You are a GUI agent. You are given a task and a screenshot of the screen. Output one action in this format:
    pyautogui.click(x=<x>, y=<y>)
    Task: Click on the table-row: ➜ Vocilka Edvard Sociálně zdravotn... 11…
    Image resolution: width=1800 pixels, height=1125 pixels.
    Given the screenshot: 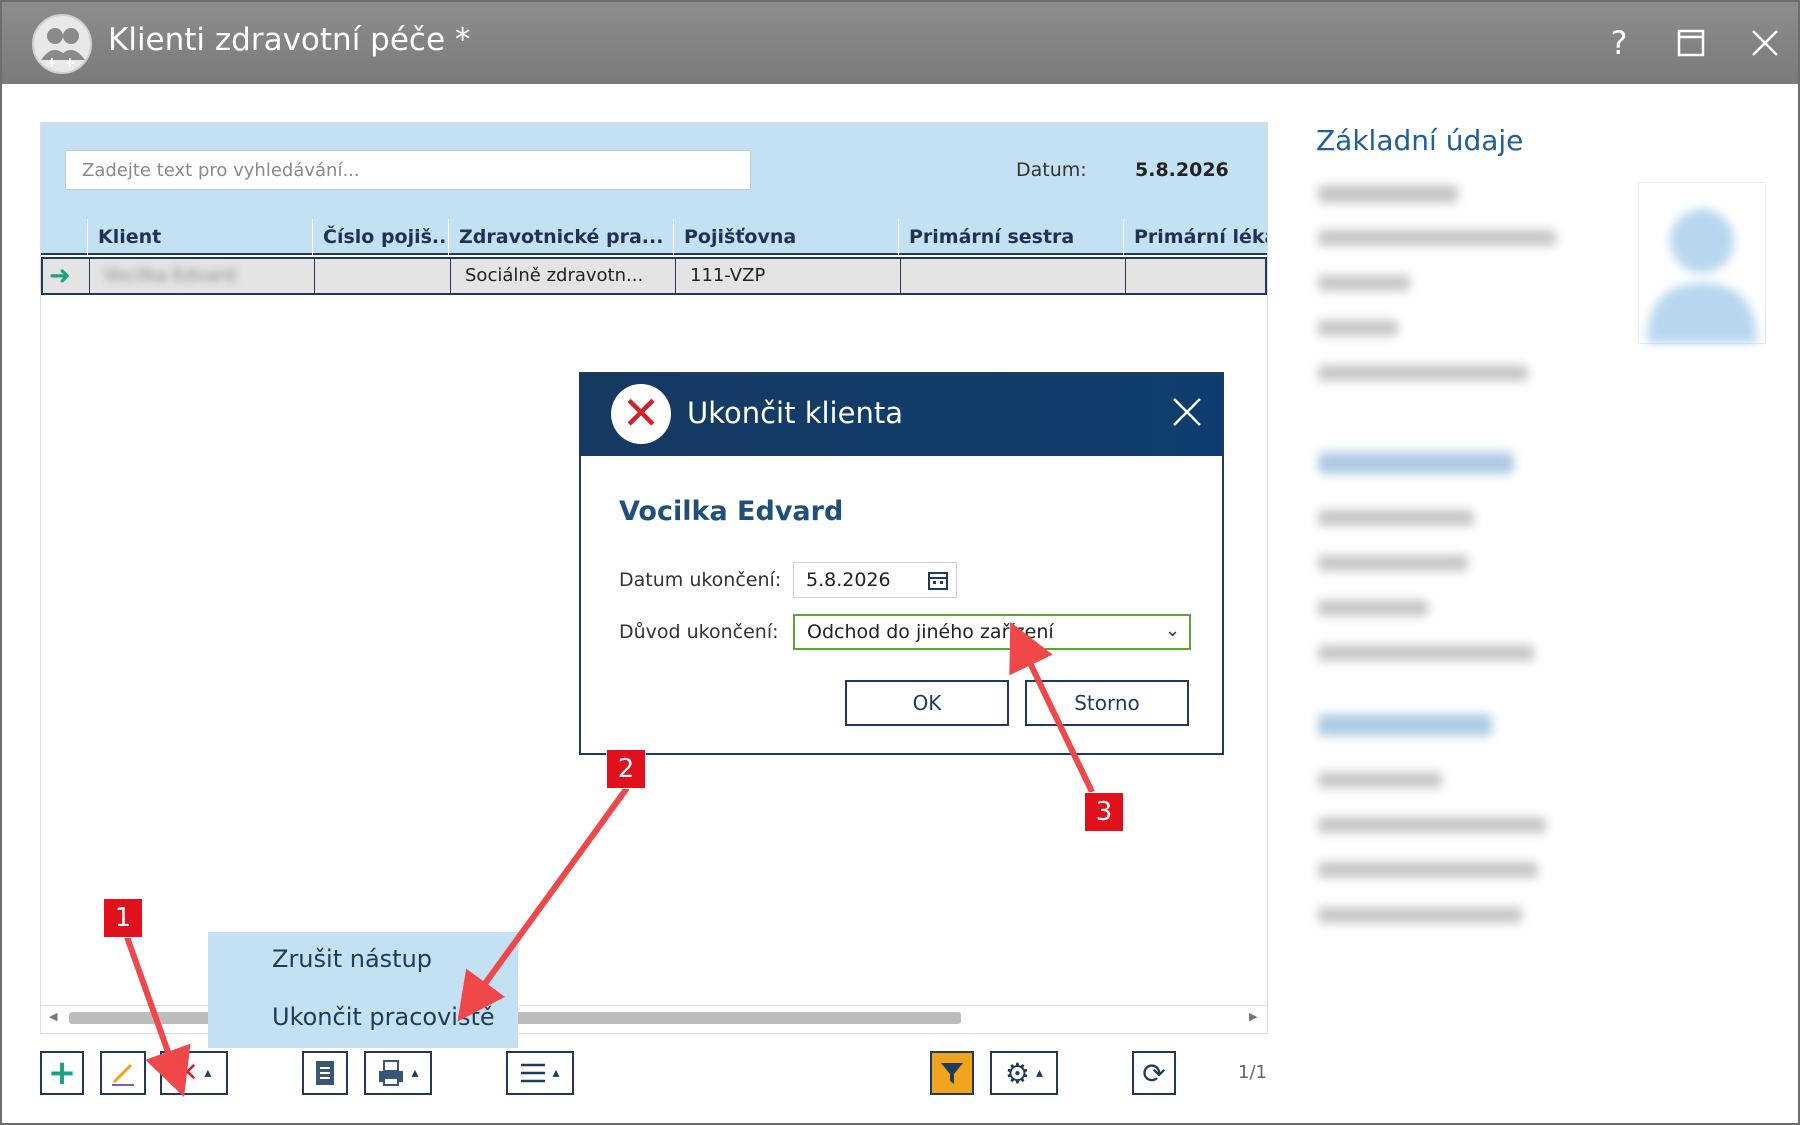 What is the action you would take?
    pyautogui.click(x=654, y=276)
    